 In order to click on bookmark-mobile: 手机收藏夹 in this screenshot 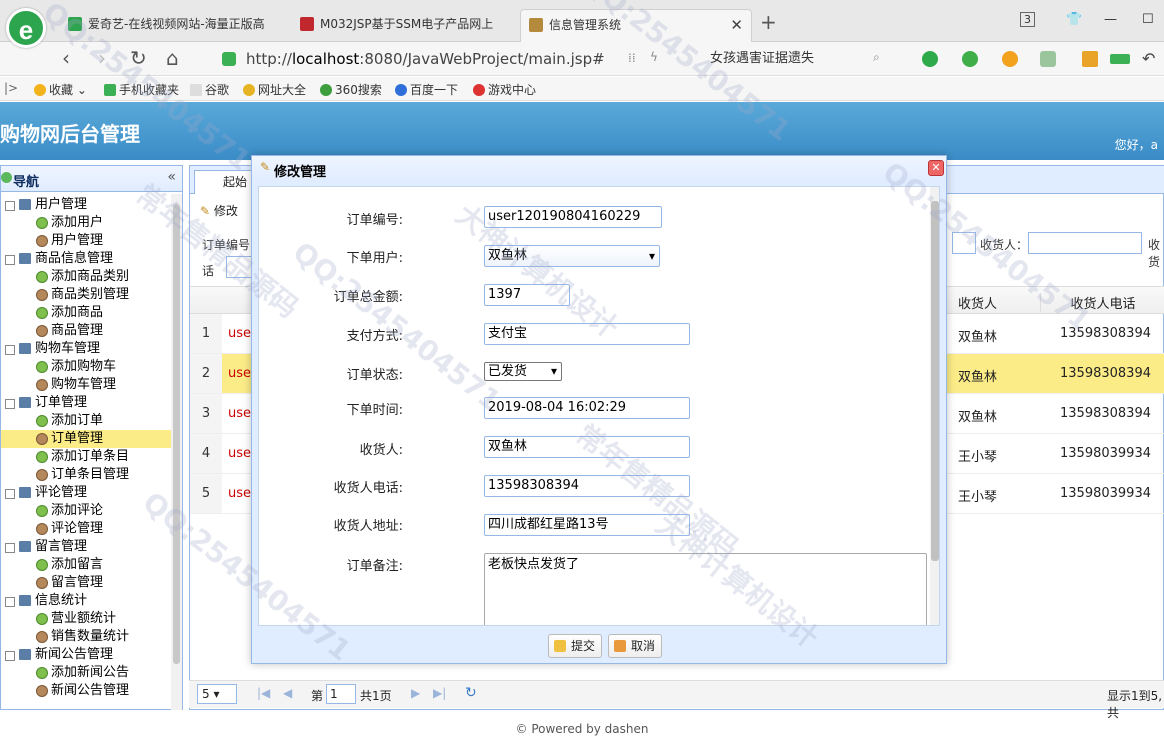, I will do `click(141, 89)`.